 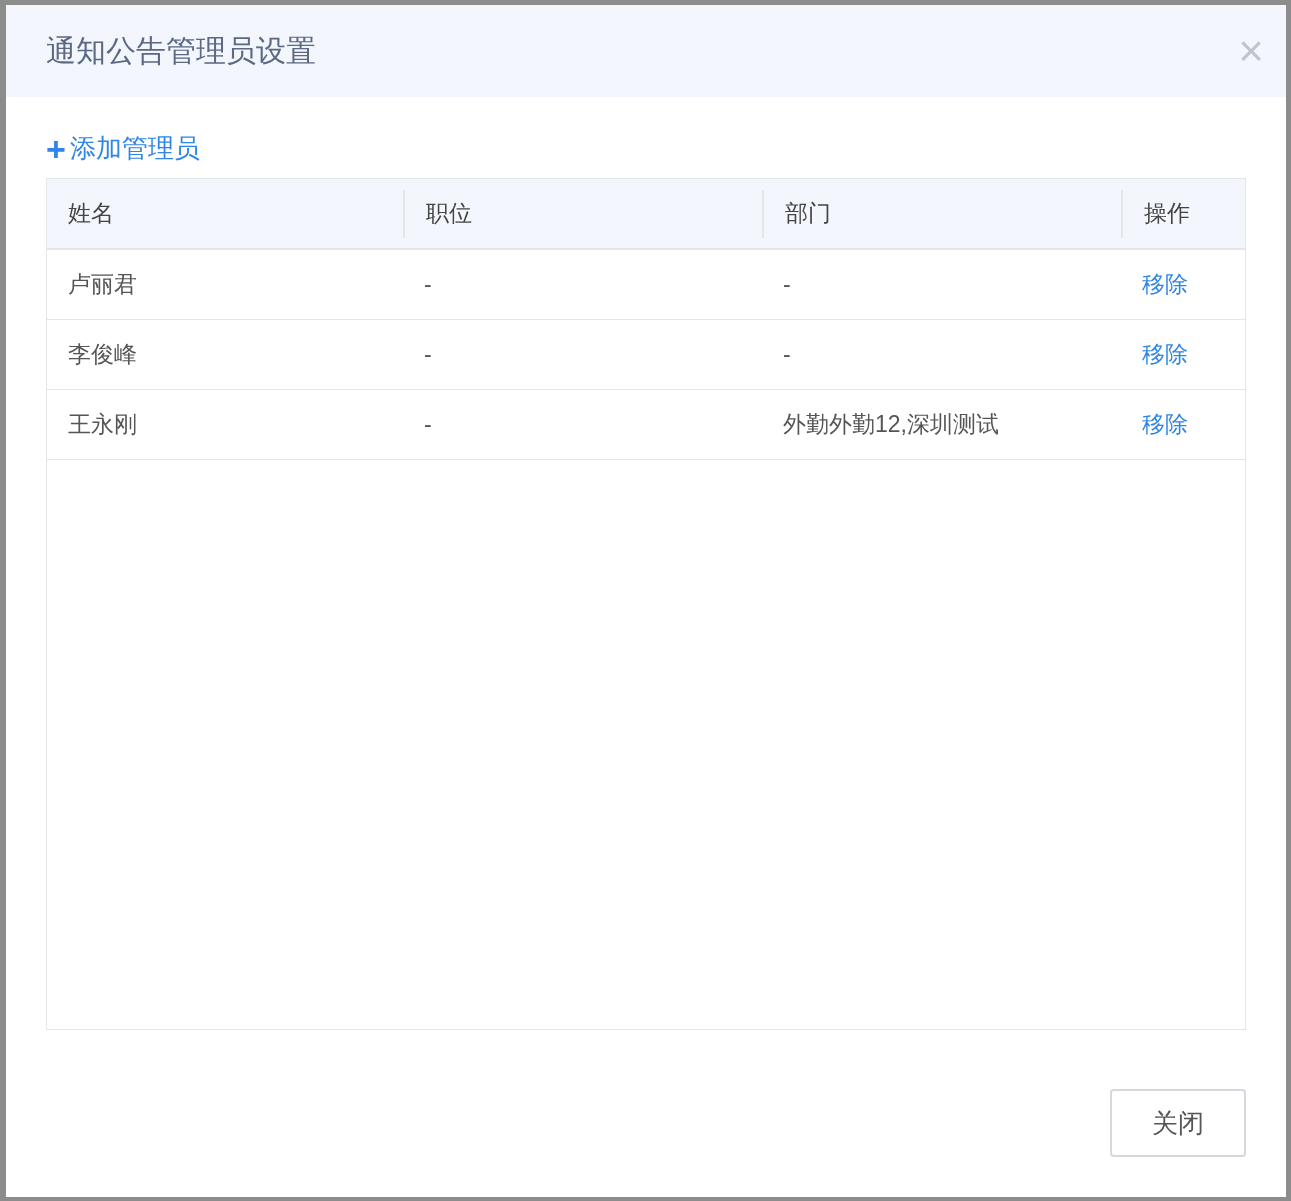 What do you see at coordinates (1178, 1123) in the screenshot?
I see `close-button: 关闭` at bounding box center [1178, 1123].